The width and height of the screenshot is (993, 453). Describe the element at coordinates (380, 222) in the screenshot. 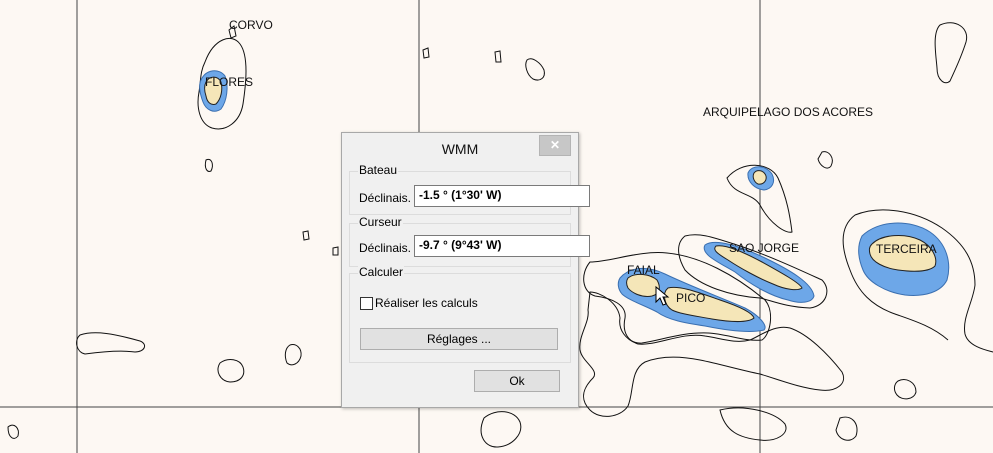

I see `group-title-curseur: Curseur` at that location.